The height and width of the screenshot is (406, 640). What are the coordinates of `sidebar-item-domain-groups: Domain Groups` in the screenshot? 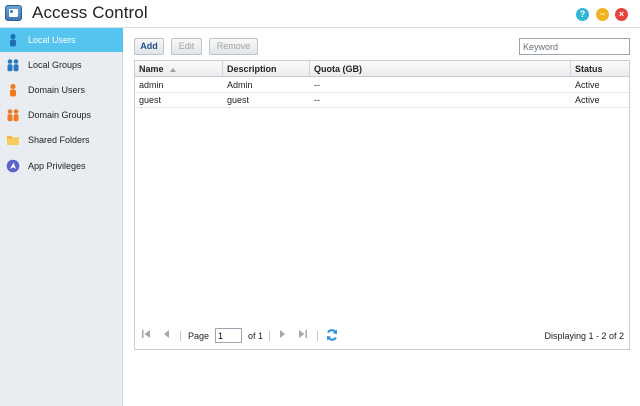 It's located at (61, 115).